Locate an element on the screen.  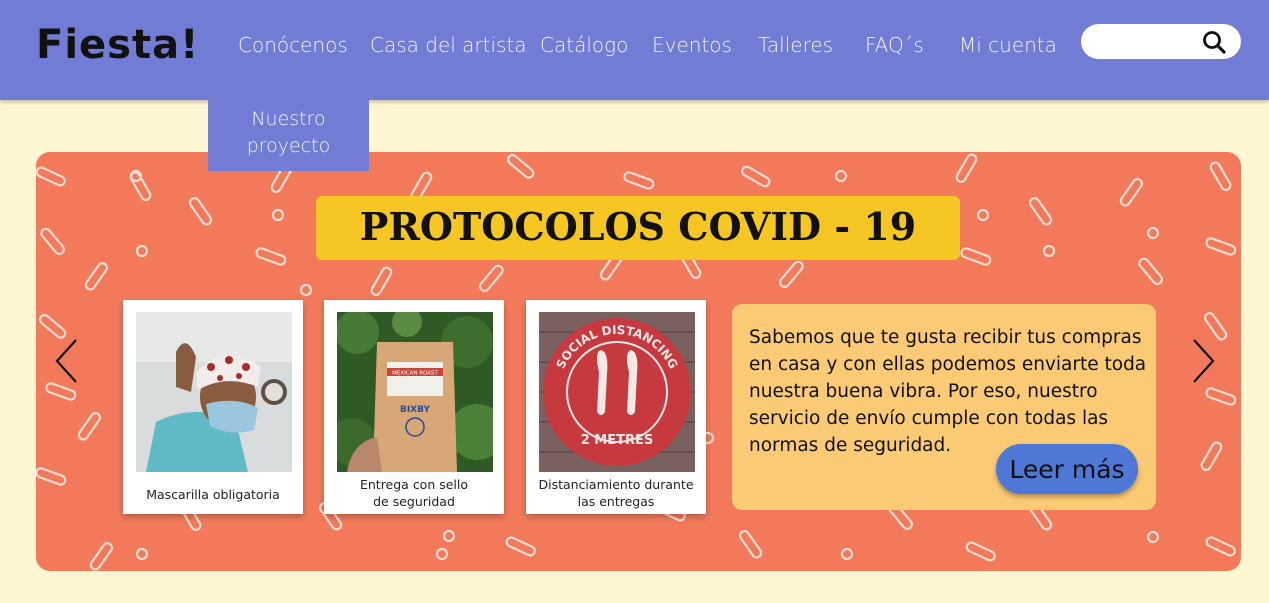
card-caption: Entrega con sello de seguridad is located at coordinates (414, 493).